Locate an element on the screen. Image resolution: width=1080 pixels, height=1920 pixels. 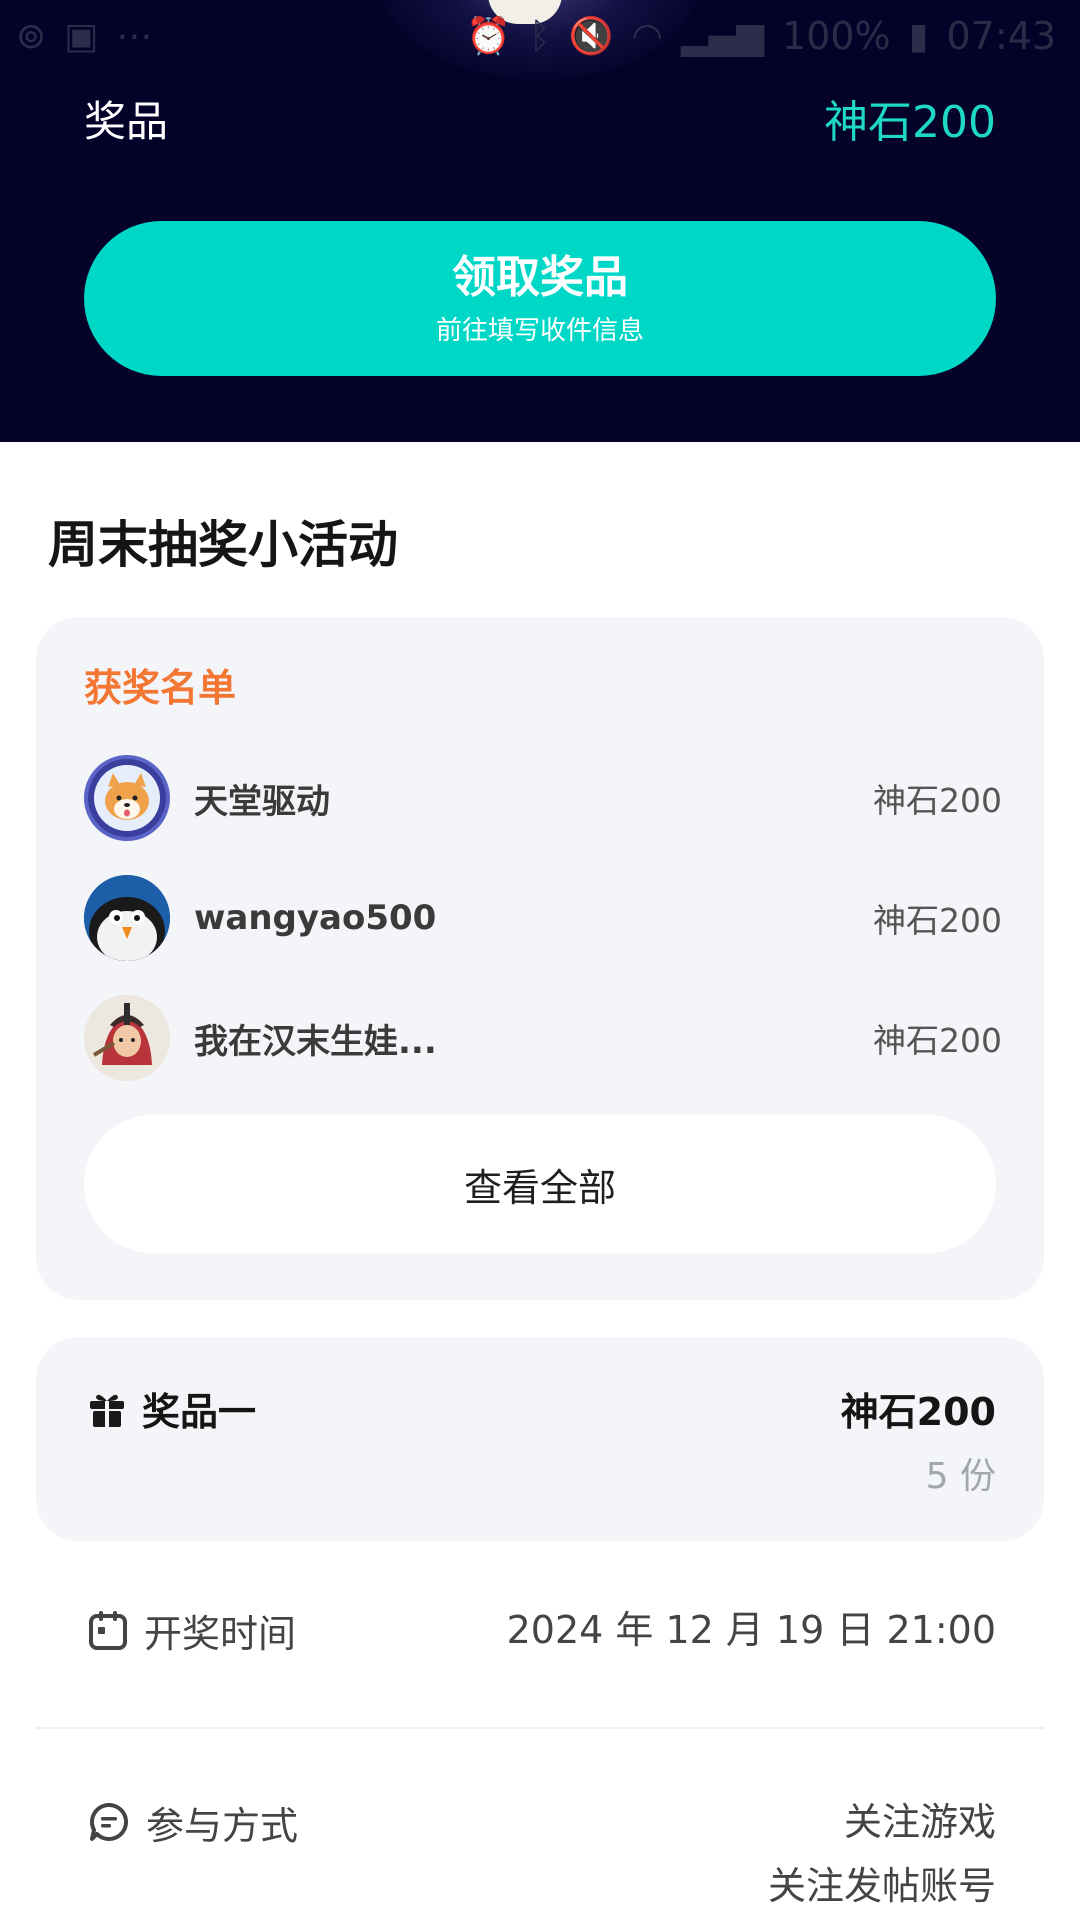
prize-card: 奖品一 神石200 5 份 is located at coordinates (540, 1439).